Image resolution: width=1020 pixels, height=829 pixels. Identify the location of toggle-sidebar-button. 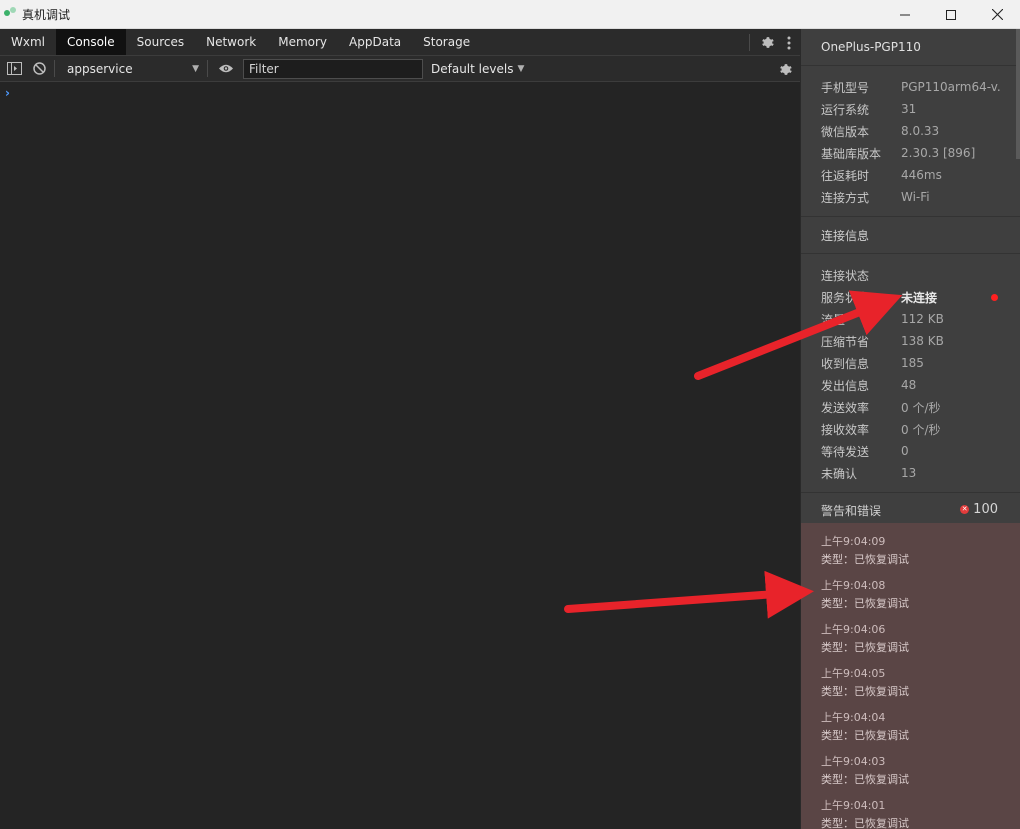
(14, 69).